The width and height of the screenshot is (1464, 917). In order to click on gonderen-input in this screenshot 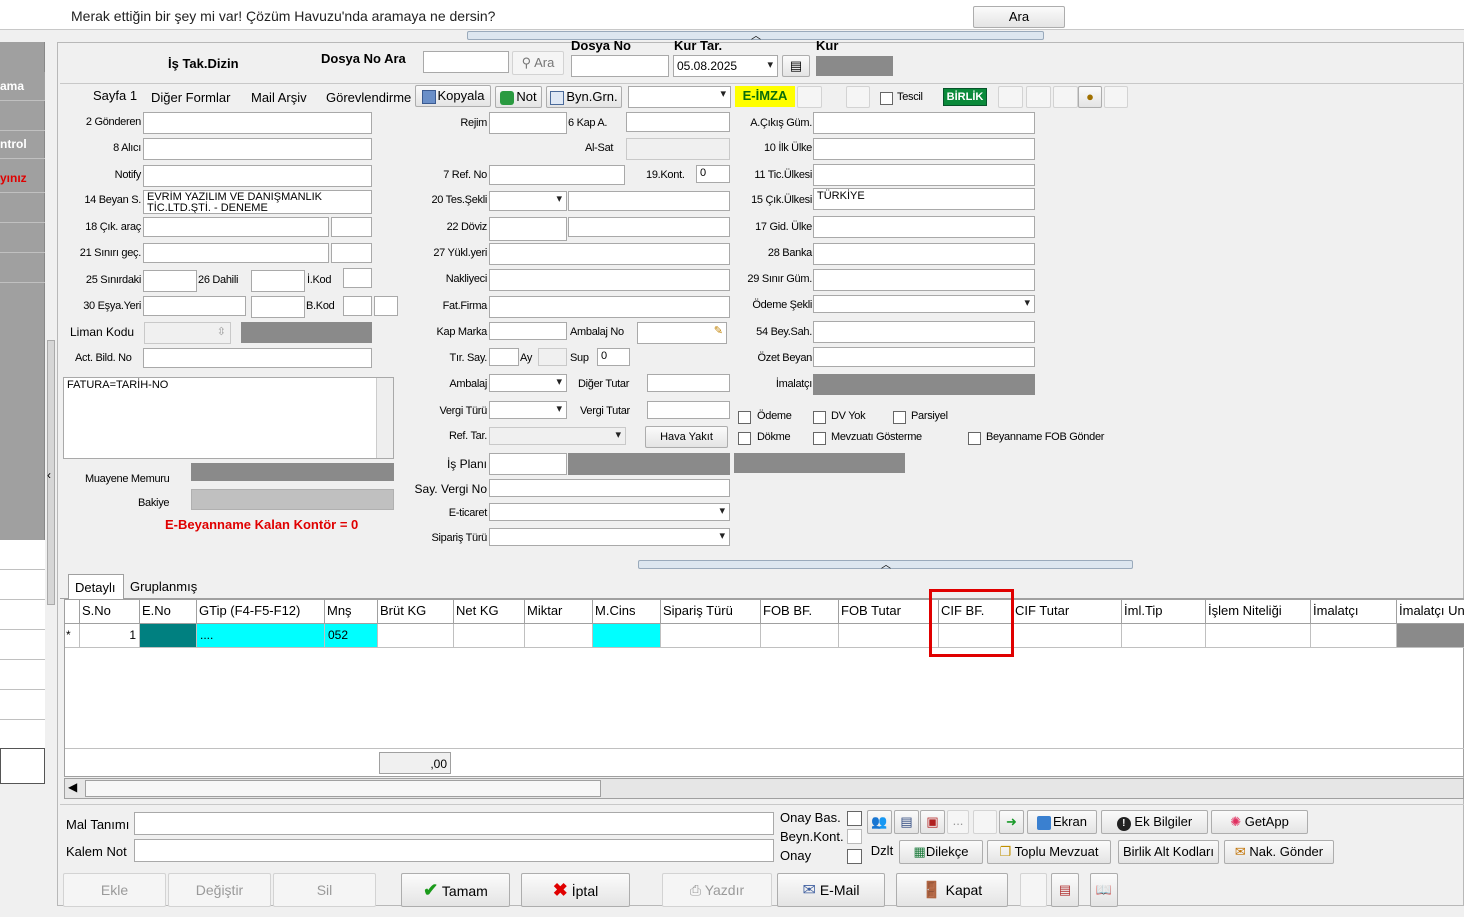, I will do `click(257, 123)`.